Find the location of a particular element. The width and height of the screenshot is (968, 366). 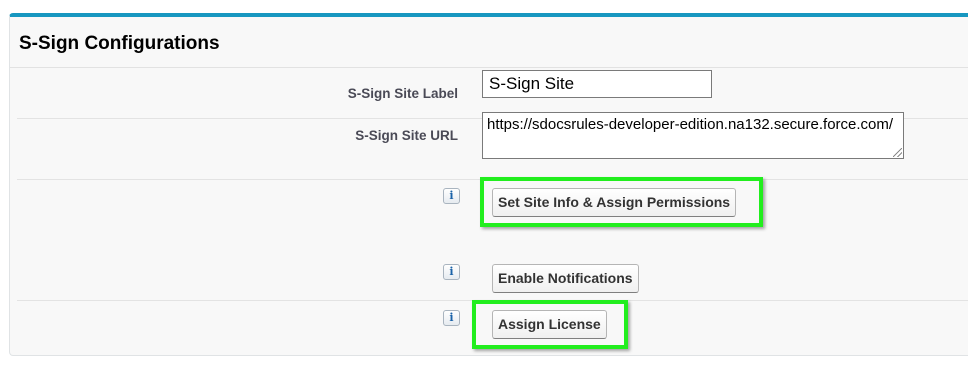

site-label-input is located at coordinates (597, 84).